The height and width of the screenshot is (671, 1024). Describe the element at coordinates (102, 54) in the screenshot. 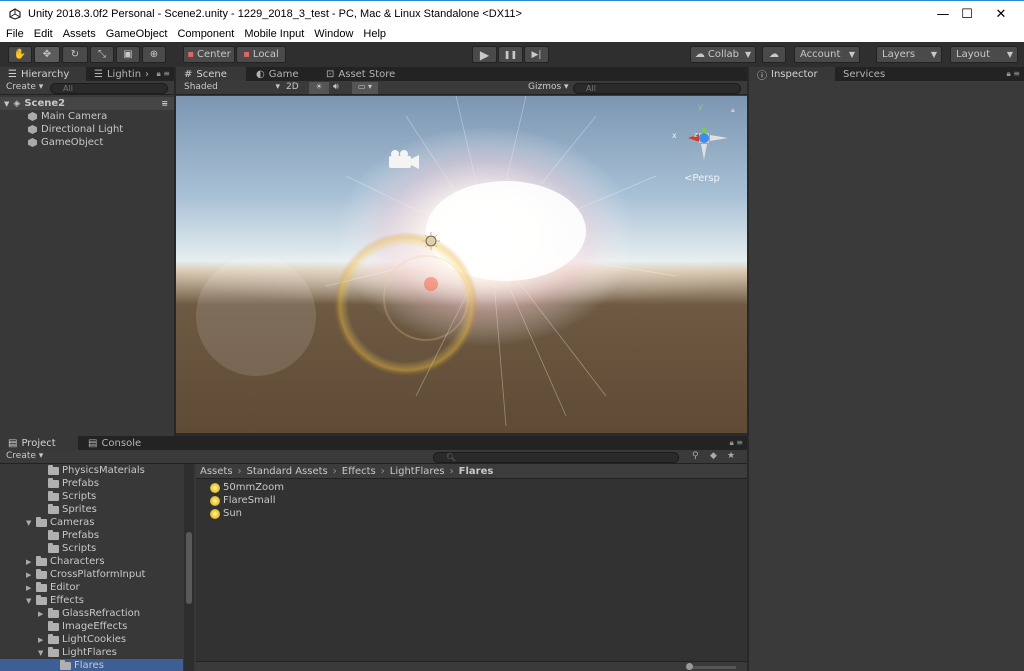

I see `scale-tool-button: ⤡` at that location.